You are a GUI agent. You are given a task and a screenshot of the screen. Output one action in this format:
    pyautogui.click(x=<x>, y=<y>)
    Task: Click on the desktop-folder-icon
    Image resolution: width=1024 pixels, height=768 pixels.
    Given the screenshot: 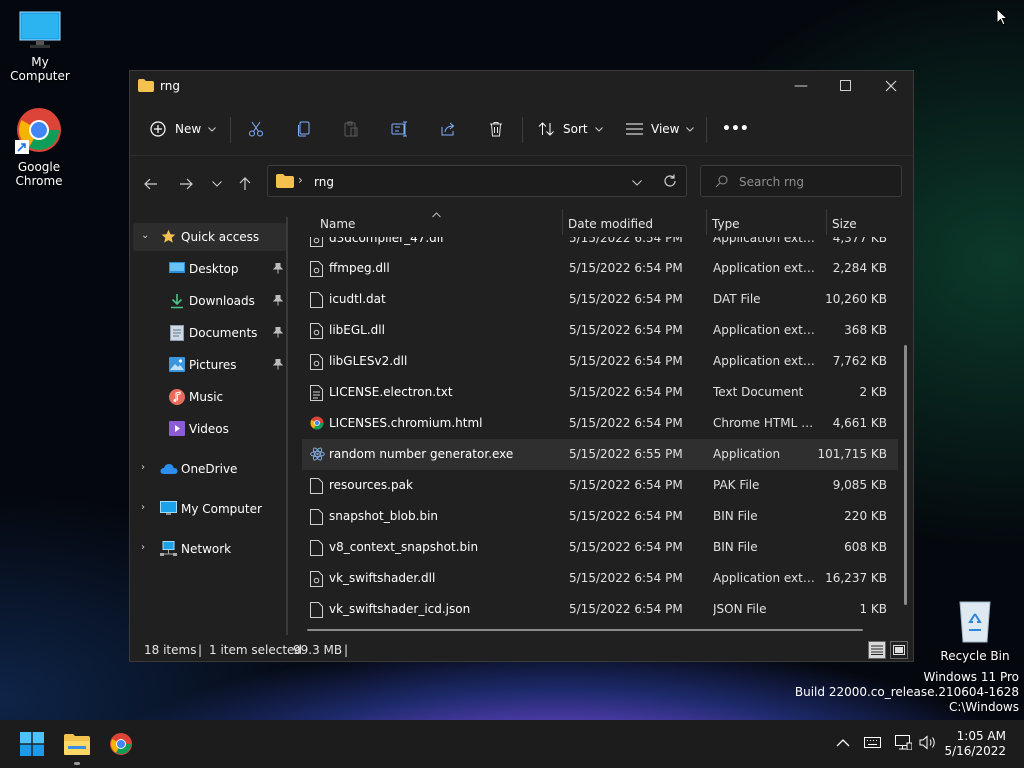 What is the action you would take?
    pyautogui.click(x=177, y=269)
    